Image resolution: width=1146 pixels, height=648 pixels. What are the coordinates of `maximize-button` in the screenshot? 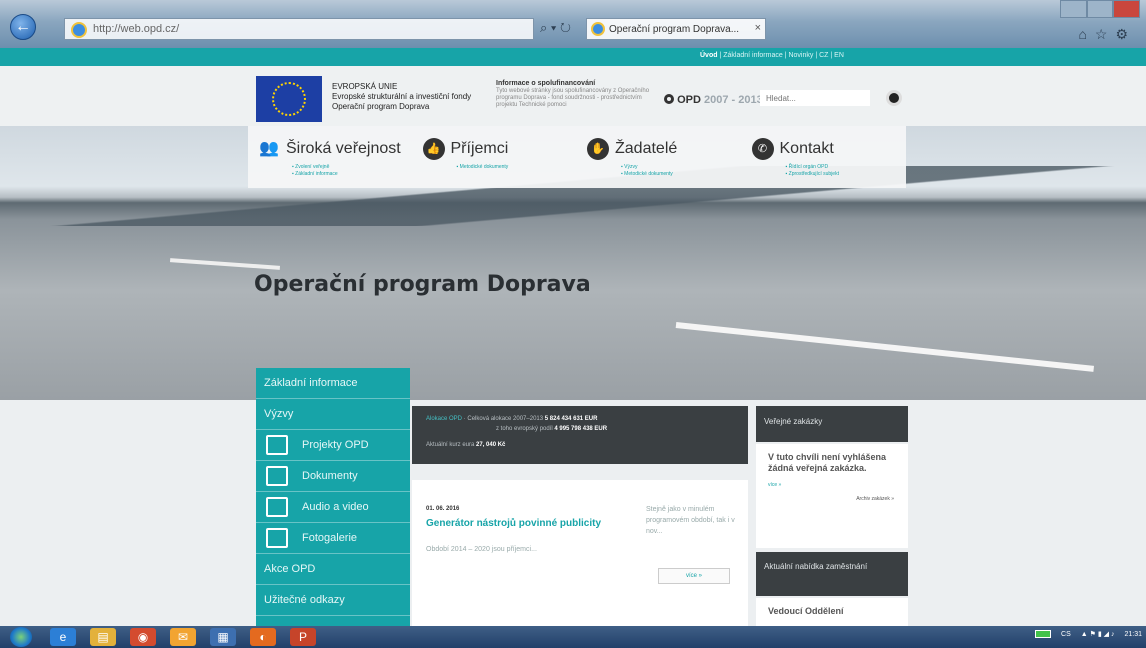 It's located at (1100, 9).